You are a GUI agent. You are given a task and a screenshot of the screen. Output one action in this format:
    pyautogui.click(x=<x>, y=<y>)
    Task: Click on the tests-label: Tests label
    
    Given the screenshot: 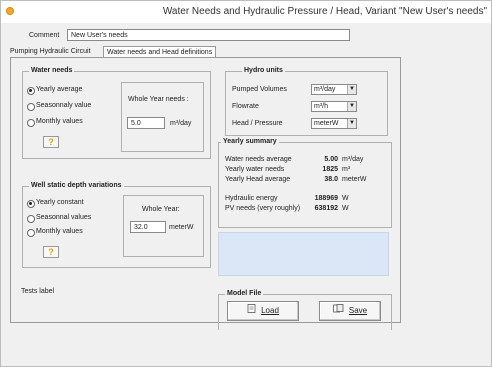 What is the action you would take?
    pyautogui.click(x=38, y=291)
    